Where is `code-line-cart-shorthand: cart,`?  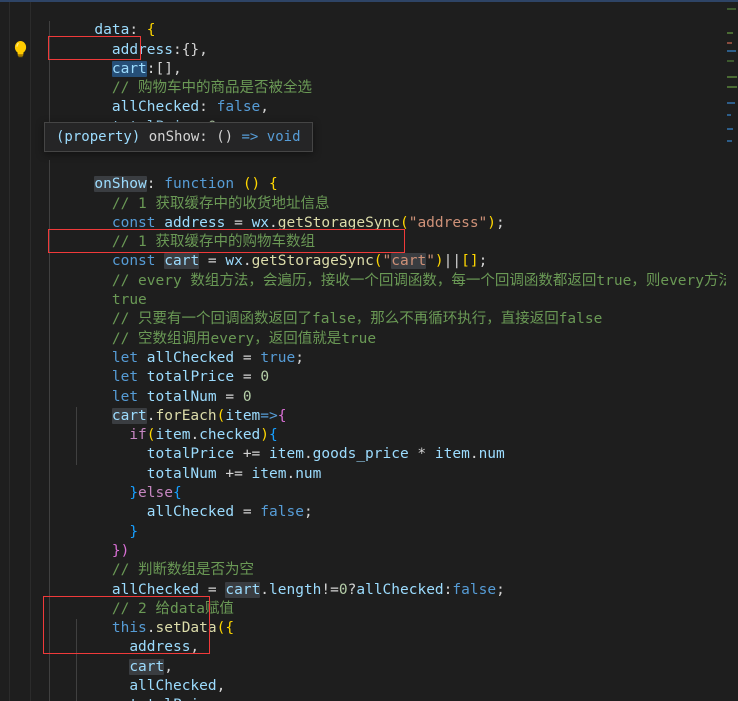
code-line-cart-shorthand: cart, is located at coordinates (387, 657).